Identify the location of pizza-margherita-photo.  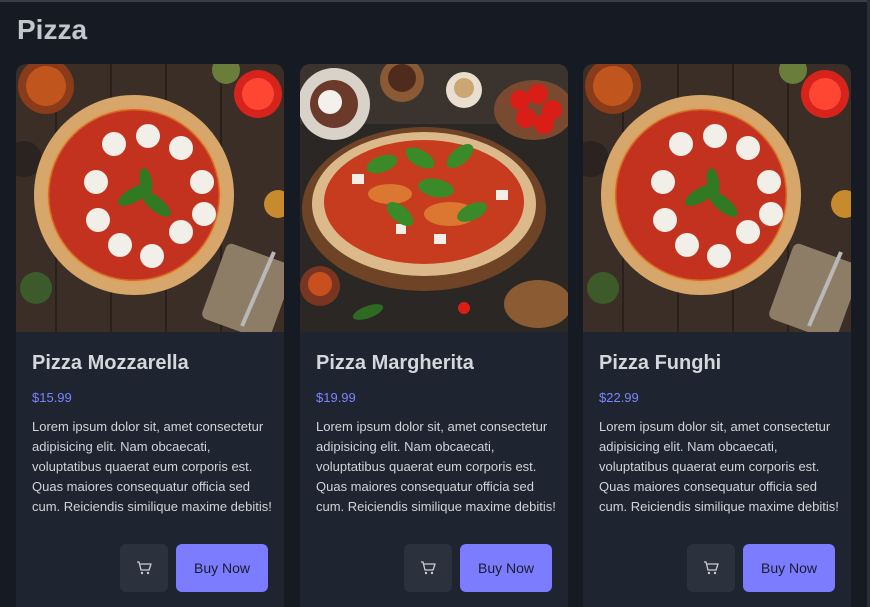
(434, 198).